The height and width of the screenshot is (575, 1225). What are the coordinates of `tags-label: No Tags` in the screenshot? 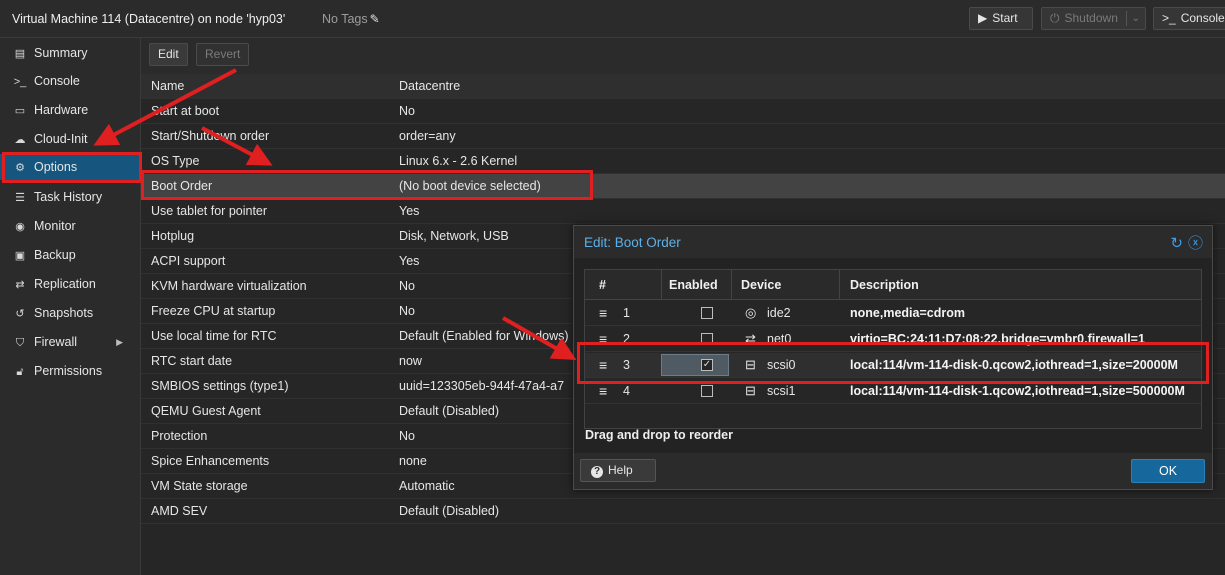 It's located at (345, 19).